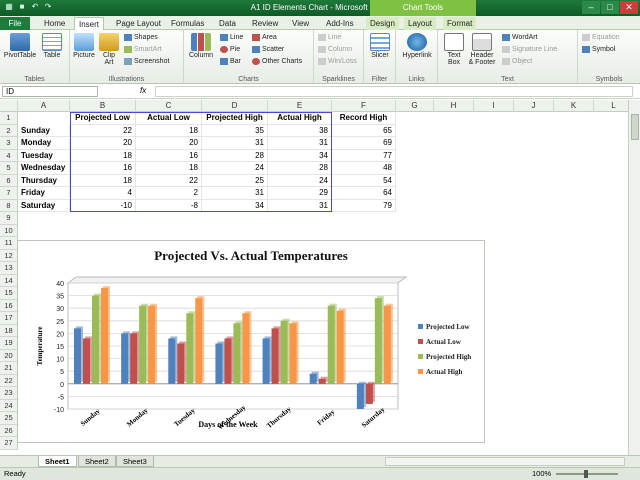  I want to click on row-header-10: 10, so click(9, 230).